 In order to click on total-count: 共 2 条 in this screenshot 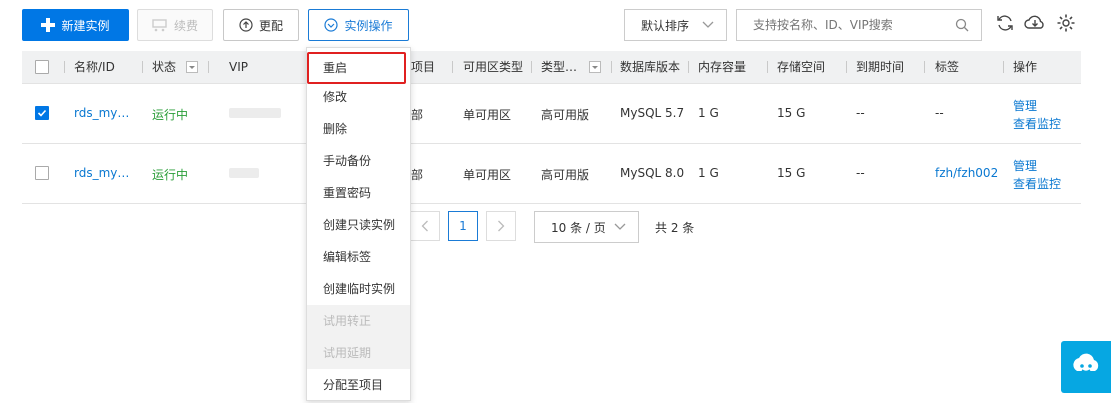, I will do `click(675, 228)`.